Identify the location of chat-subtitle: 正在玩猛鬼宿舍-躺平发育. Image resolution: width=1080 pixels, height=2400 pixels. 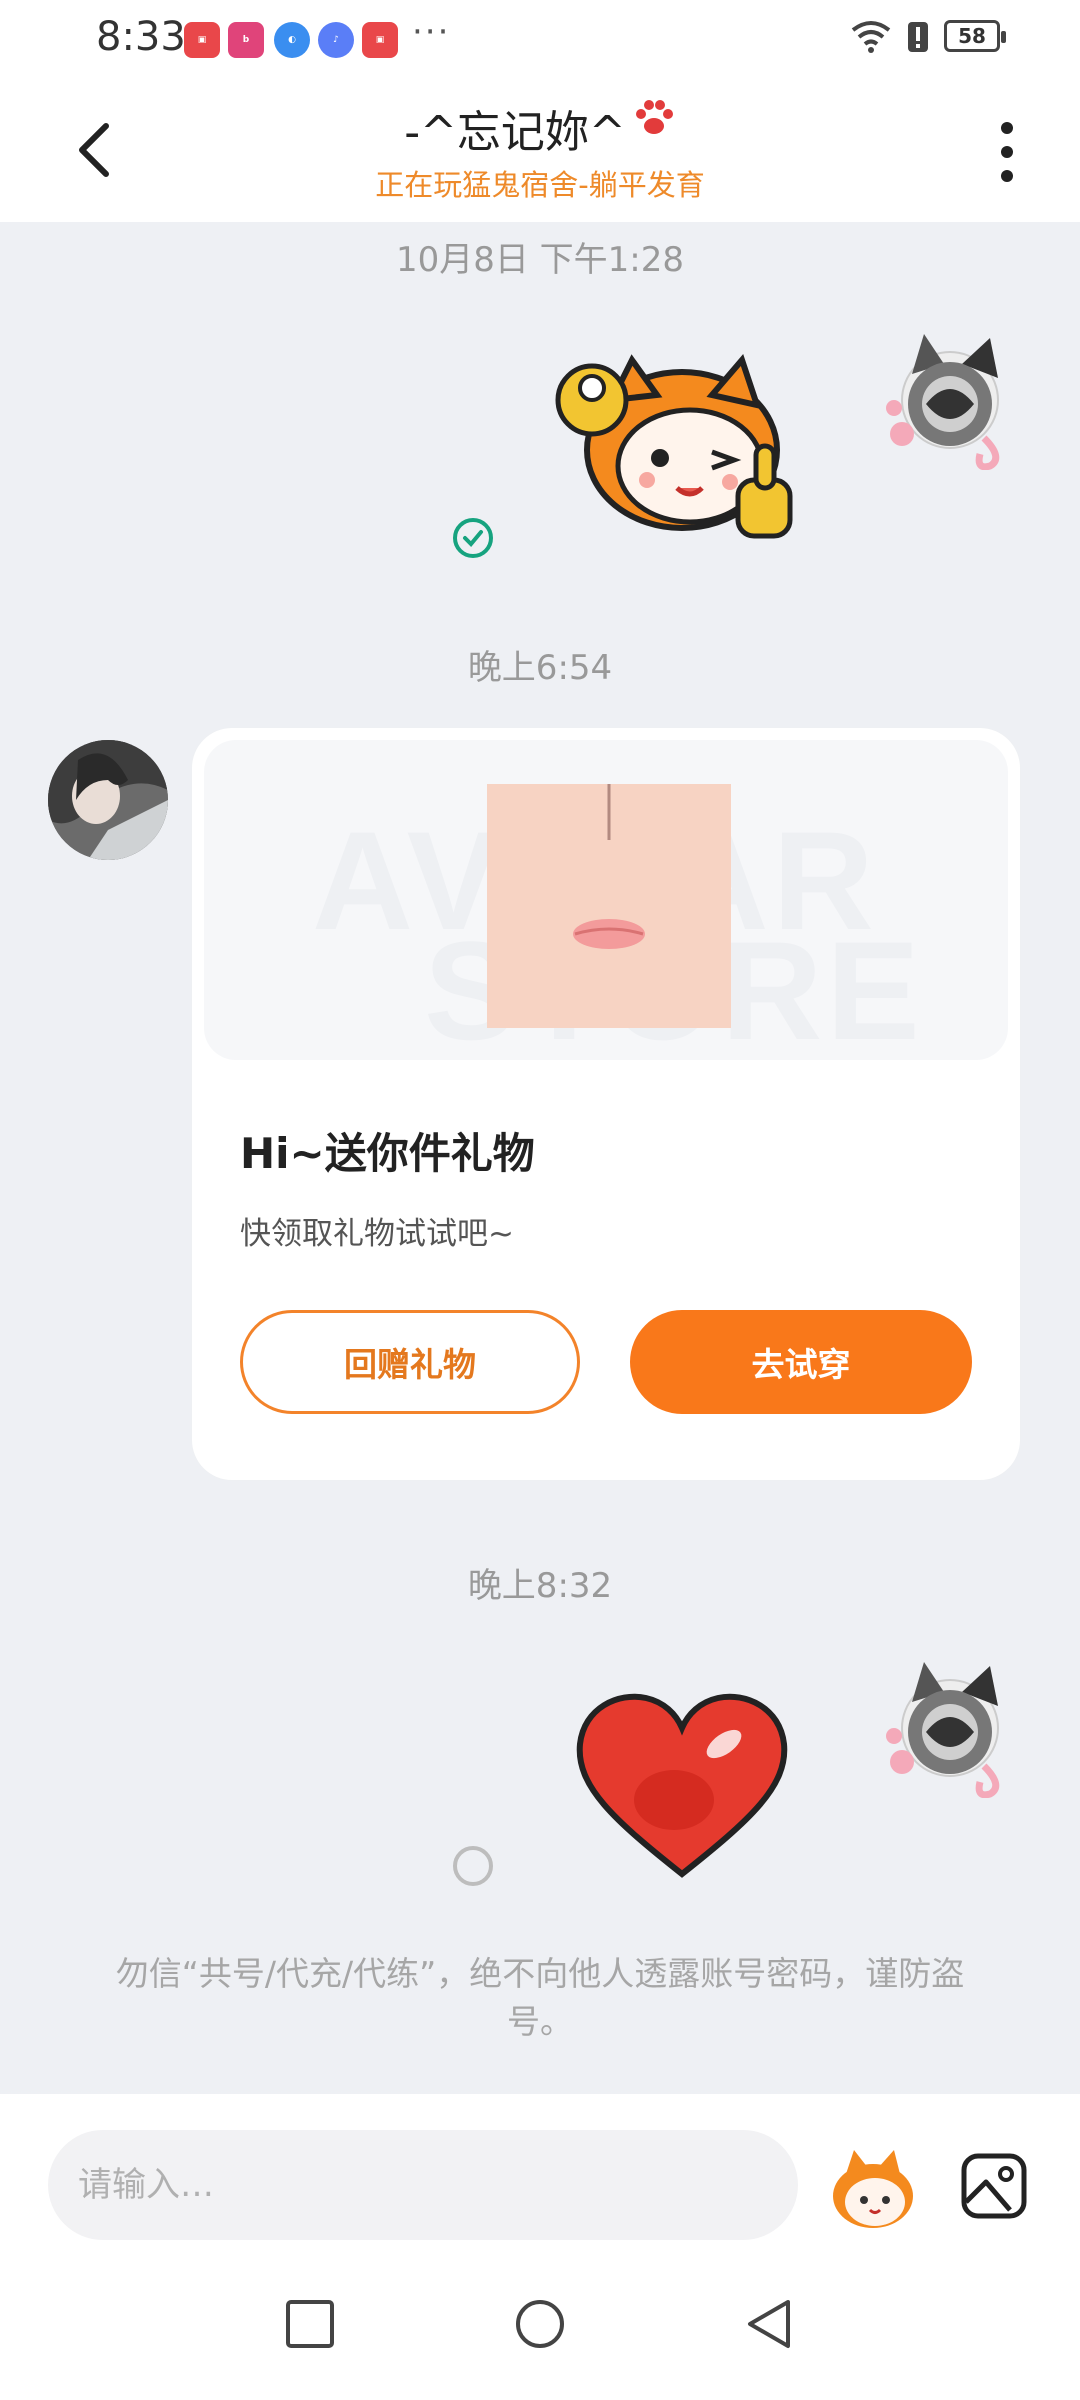
(540, 185).